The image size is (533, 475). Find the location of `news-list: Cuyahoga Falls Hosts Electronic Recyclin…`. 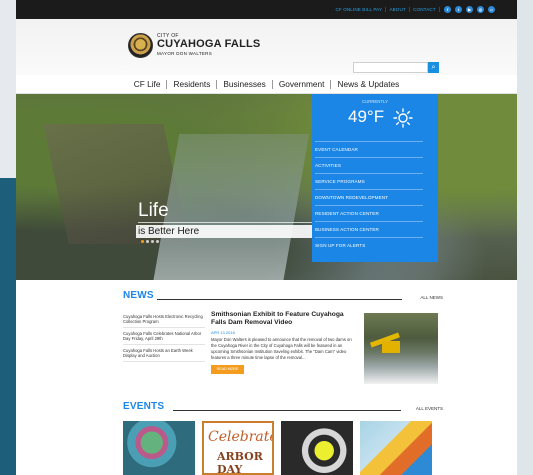

news-list: Cuyahoga Falls Hosts Electronic Recyclin… is located at coordinates (164, 336).